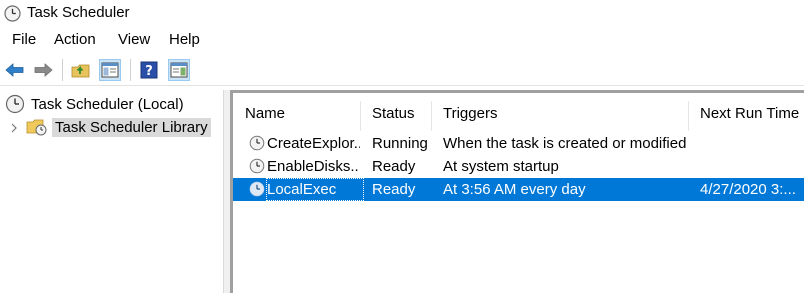  I want to click on show-hide-action-pane-button, so click(179, 70).